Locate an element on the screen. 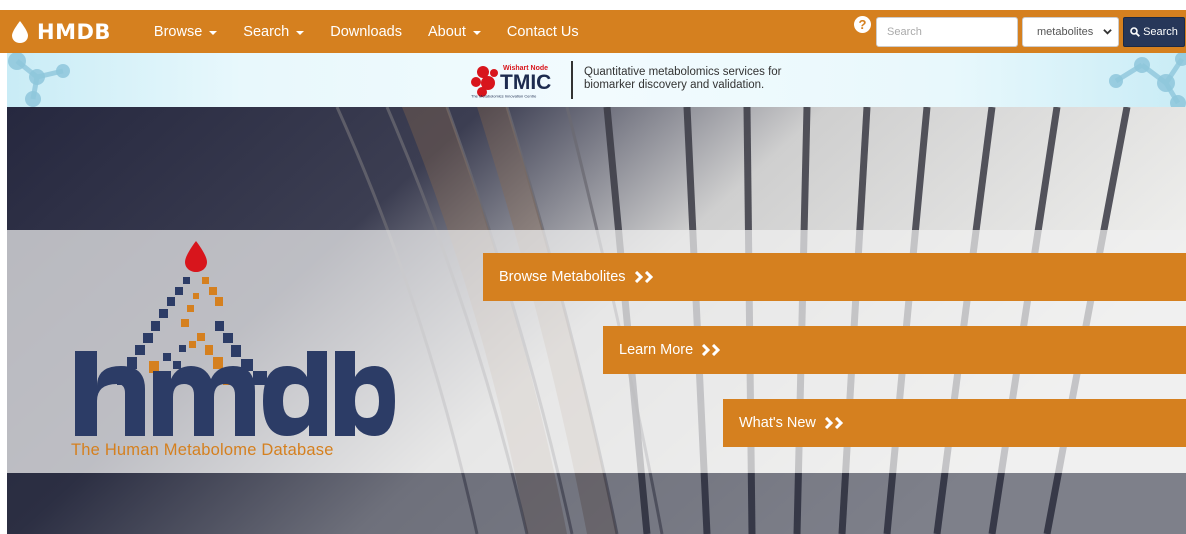  brand-name: HMDB is located at coordinates (74, 31).